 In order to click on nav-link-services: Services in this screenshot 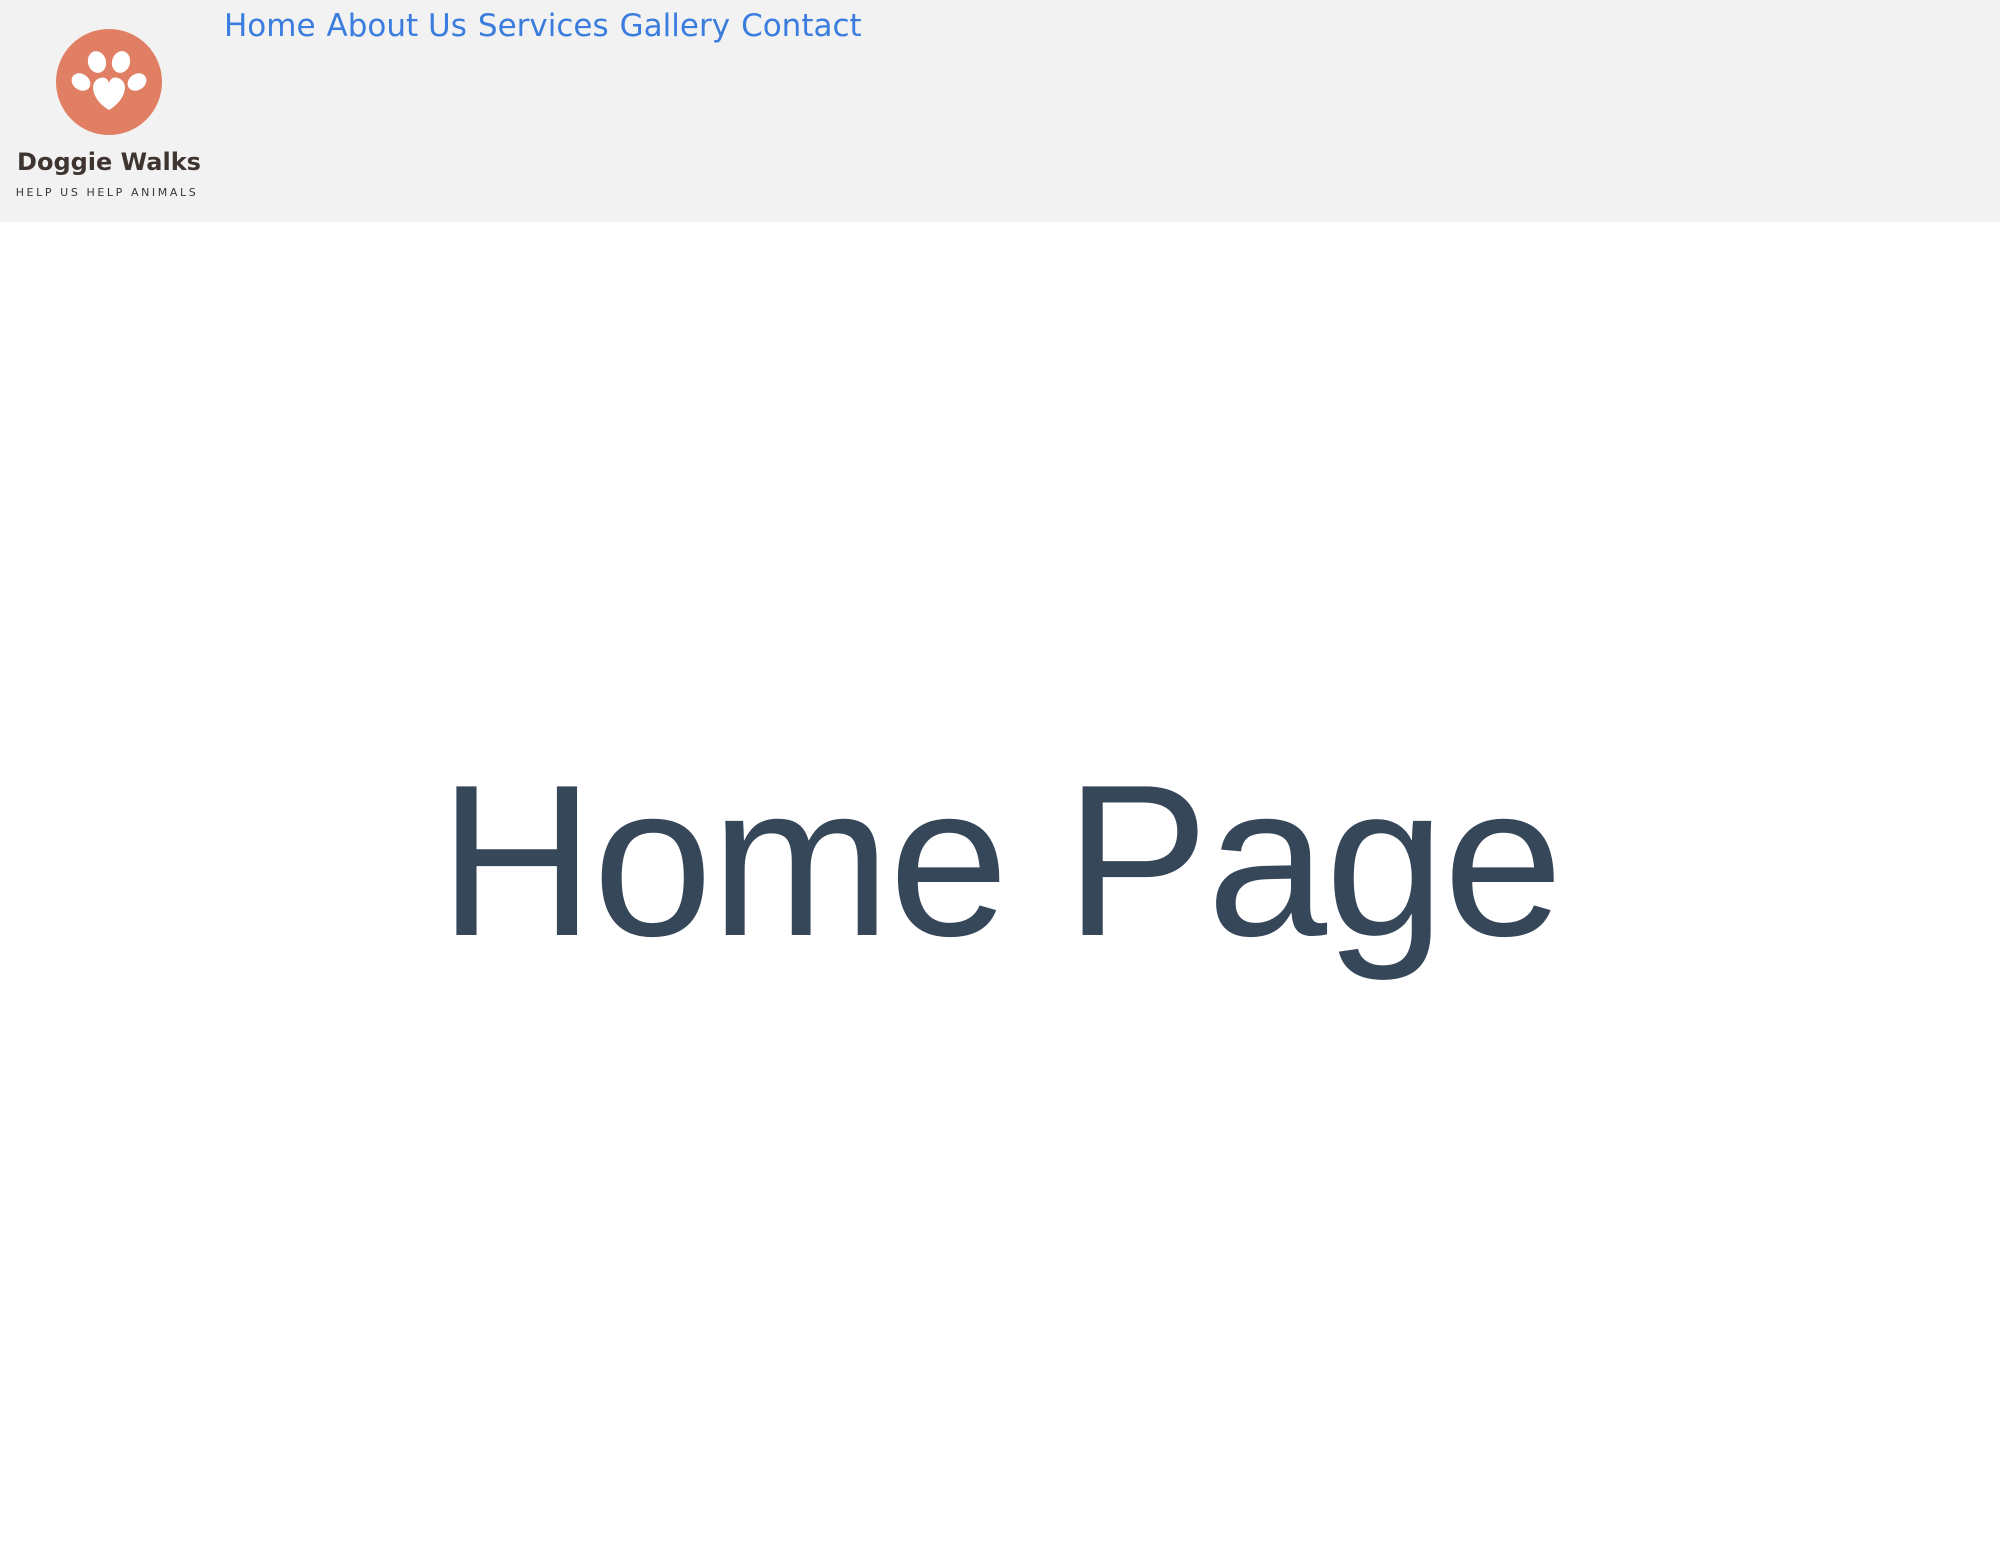, I will do `click(543, 26)`.